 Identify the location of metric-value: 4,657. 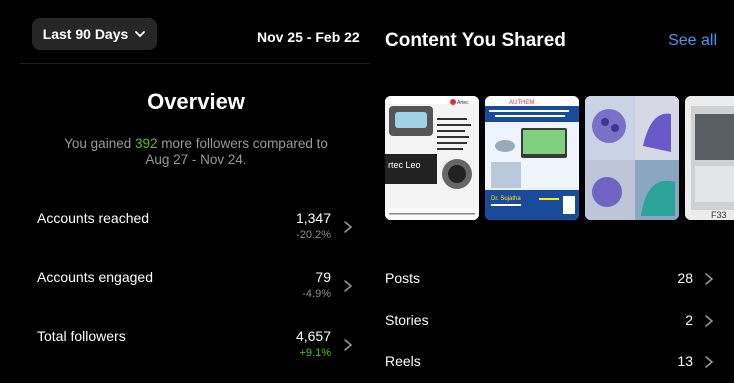
(313, 336).